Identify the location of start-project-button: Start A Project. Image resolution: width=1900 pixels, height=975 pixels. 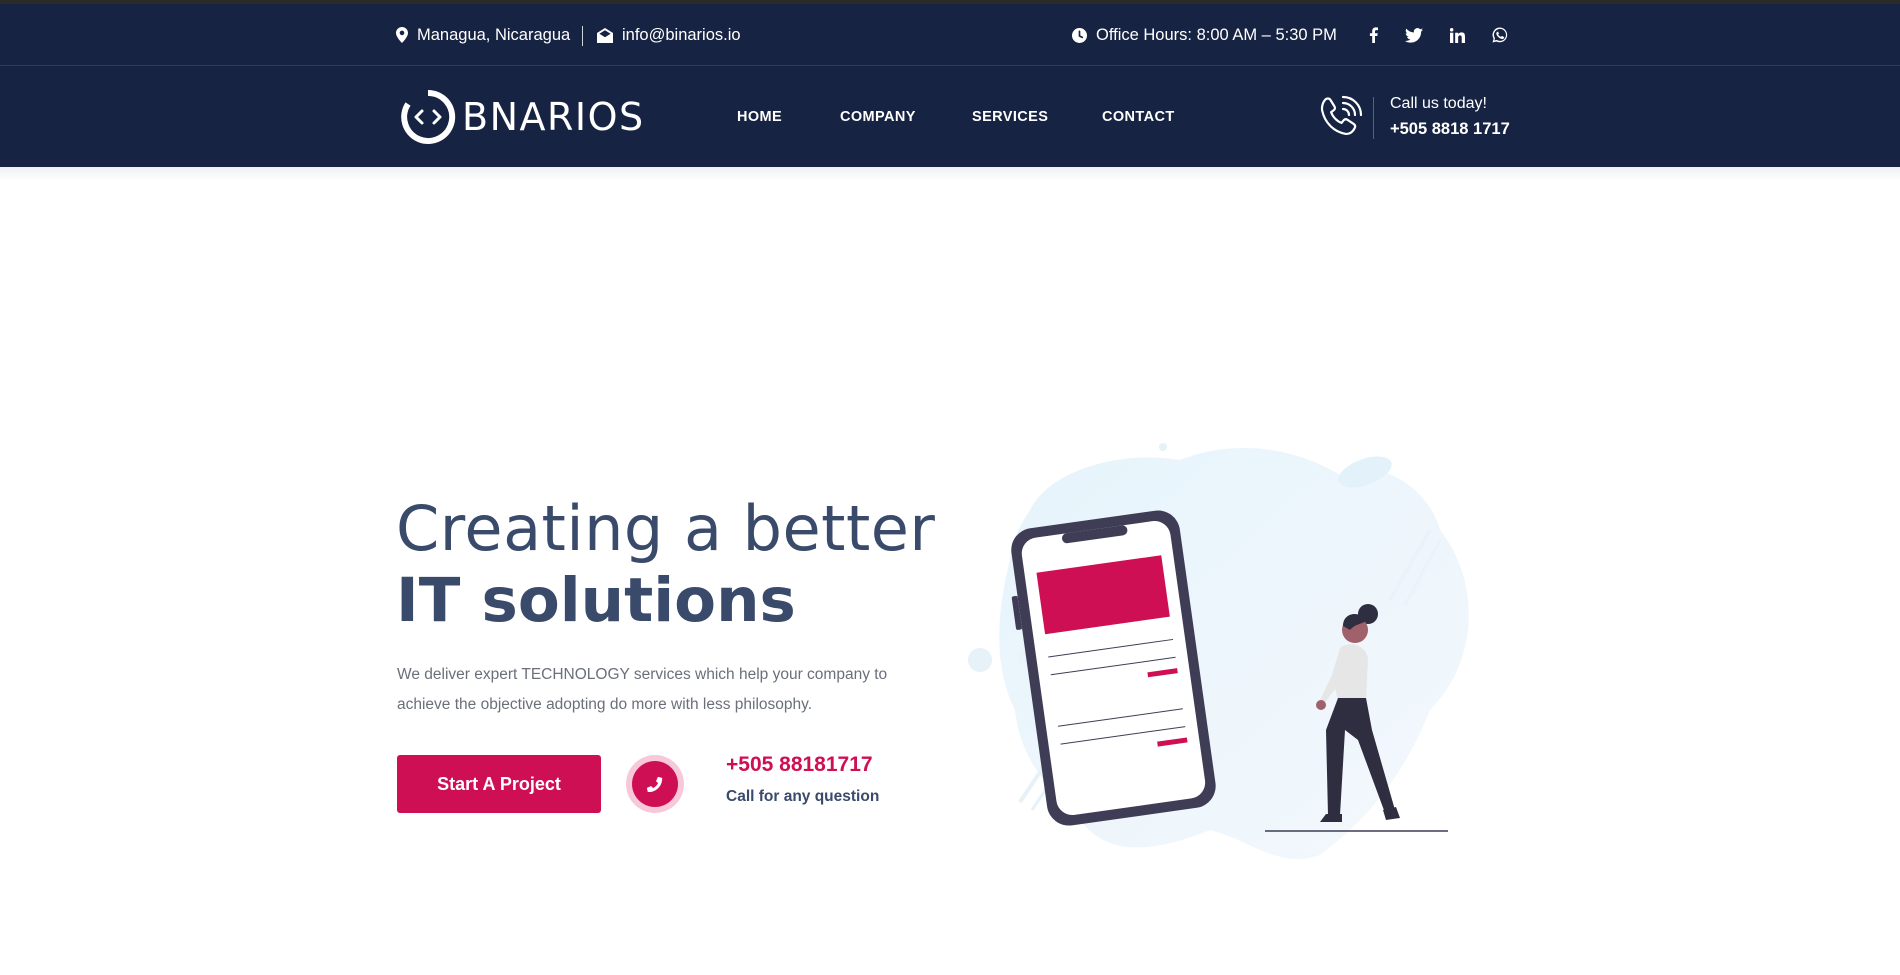
(499, 784).